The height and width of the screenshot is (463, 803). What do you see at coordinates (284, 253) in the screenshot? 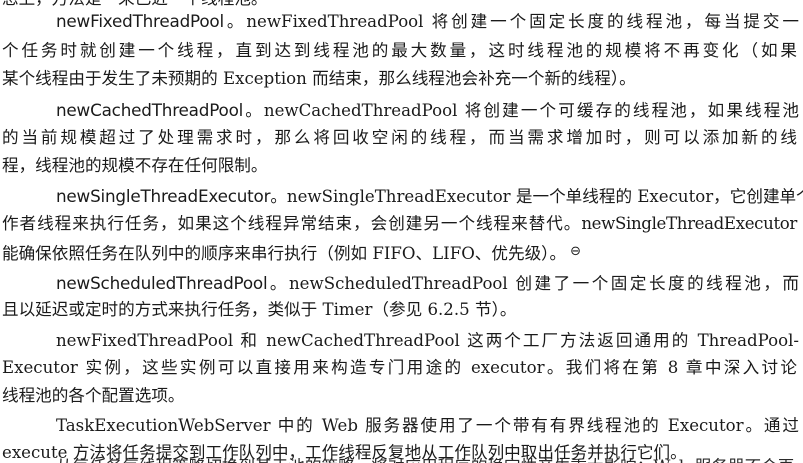
I see `paragraph-single-text-3: 能确保依照任务在队列中的顺序来串行执行（例如 FIFO、LIFO、优先级）。` at bounding box center [284, 253].